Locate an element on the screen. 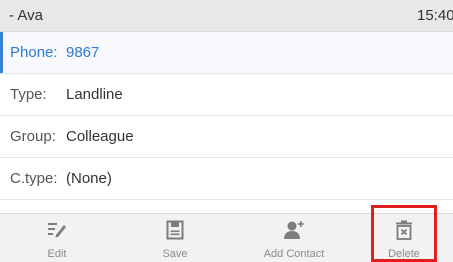  edit-icon is located at coordinates (57, 231).